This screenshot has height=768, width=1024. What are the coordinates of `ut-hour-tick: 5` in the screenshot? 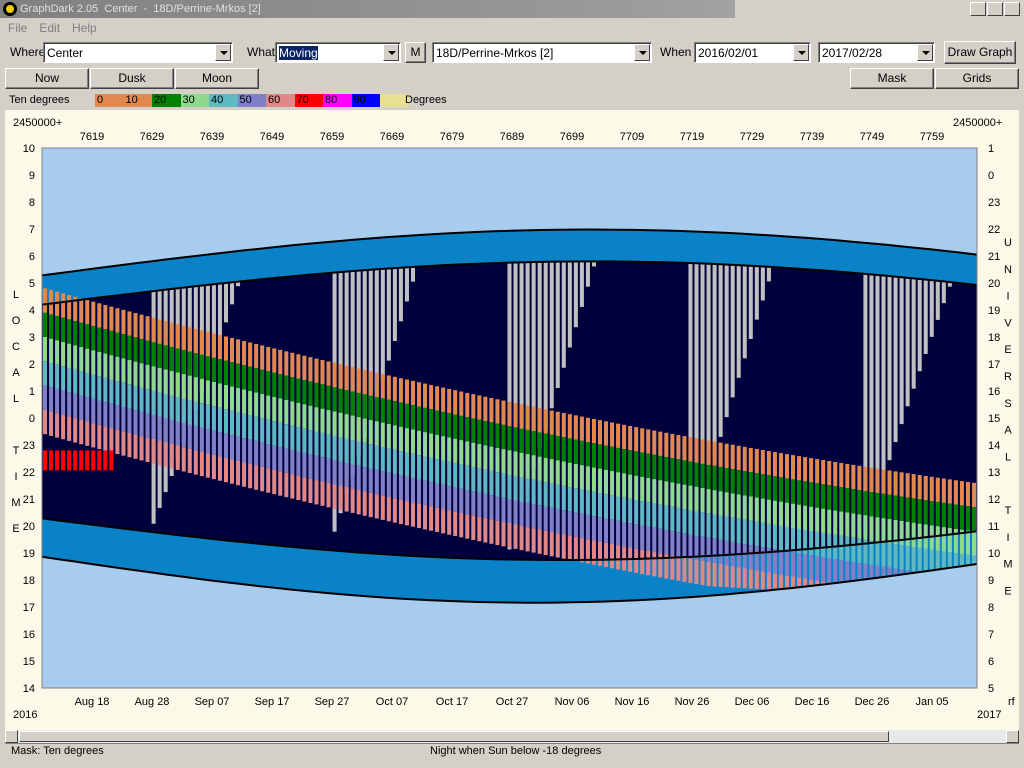 It's located at (991, 689).